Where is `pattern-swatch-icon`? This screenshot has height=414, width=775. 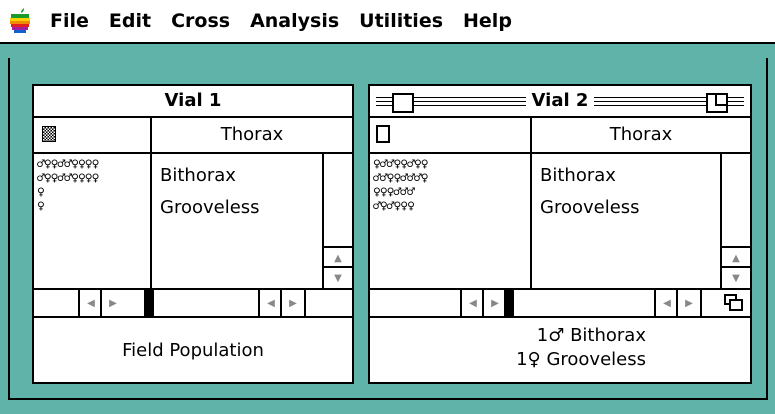 pattern-swatch-icon is located at coordinates (49, 134).